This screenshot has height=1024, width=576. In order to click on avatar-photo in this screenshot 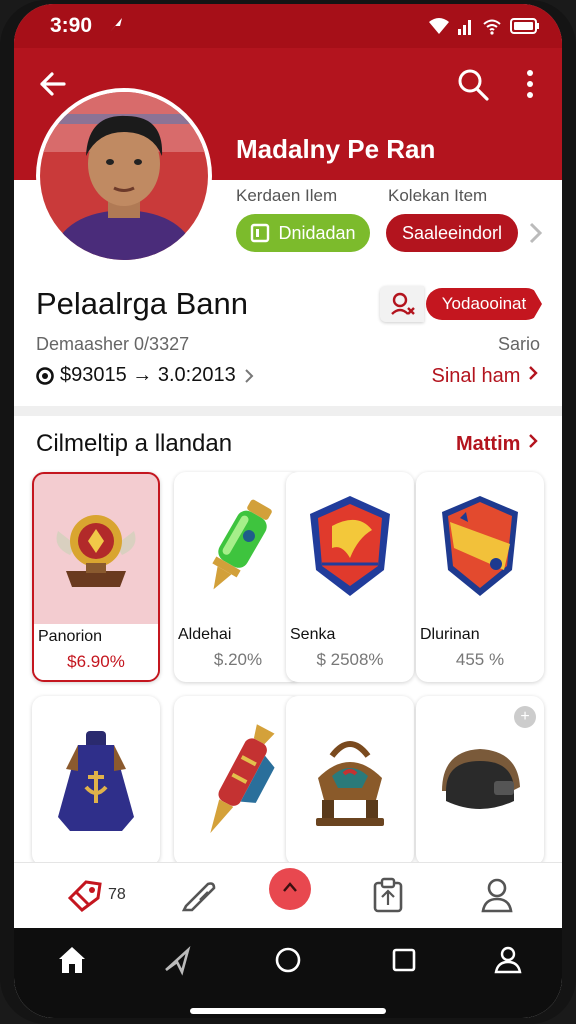, I will do `click(124, 176)`.